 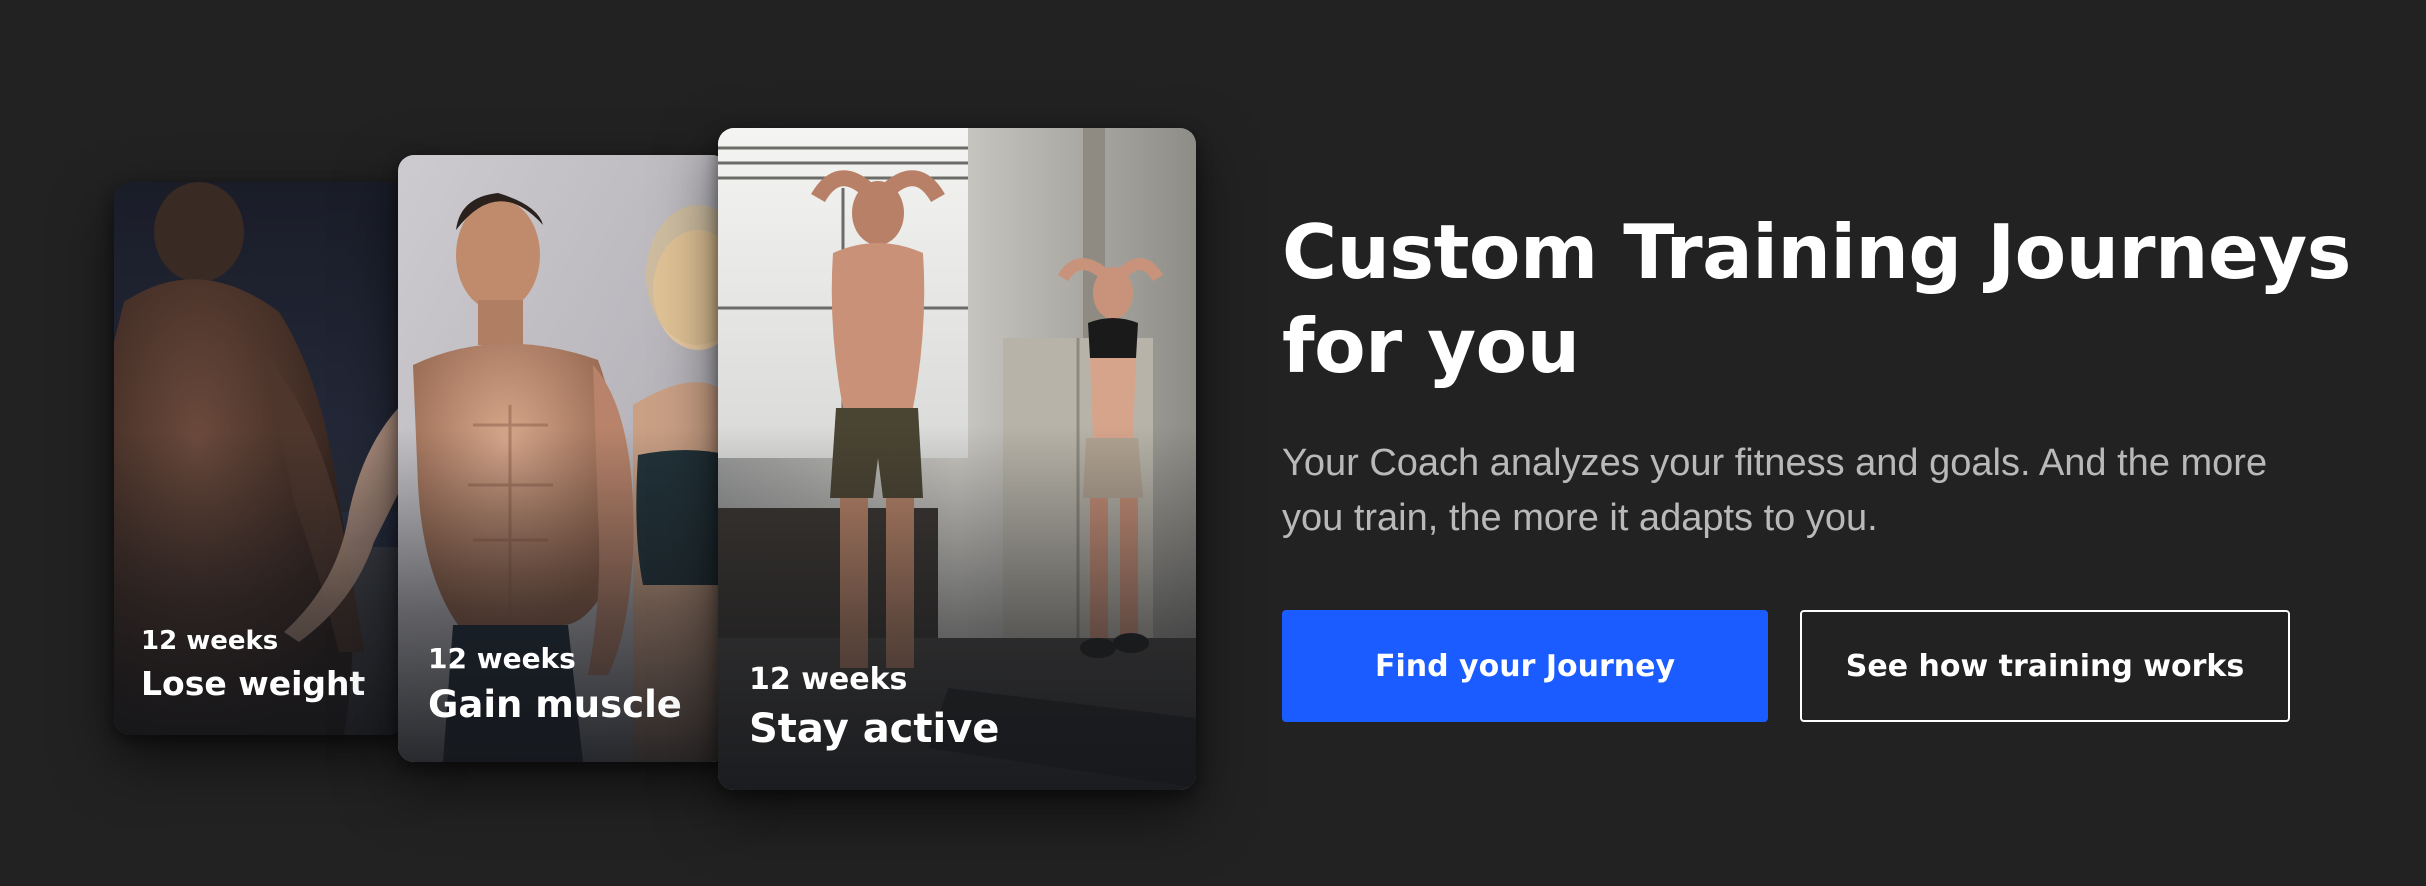 I want to click on journey-card-lose-weight: 12 weeks Lose weight, so click(x=259, y=458).